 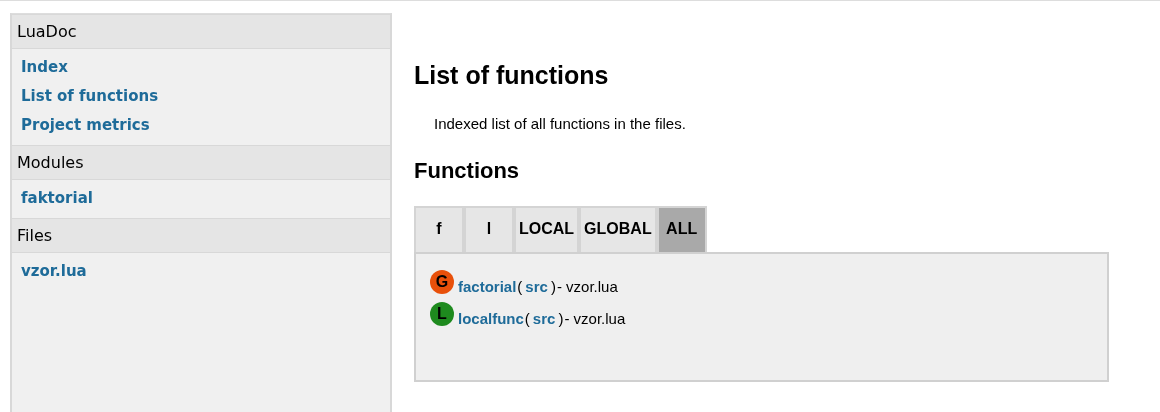 What do you see at coordinates (618, 229) in the screenshot?
I see `filter-tab: GLOBAL` at bounding box center [618, 229].